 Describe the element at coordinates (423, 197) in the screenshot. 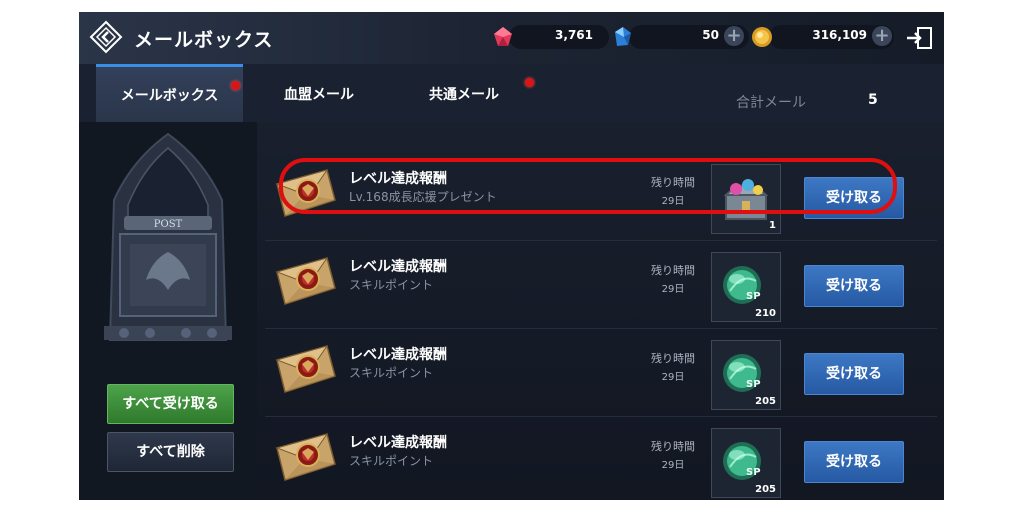

I see `mail-subtitle: Lv.168成長応援プレゼント` at that location.